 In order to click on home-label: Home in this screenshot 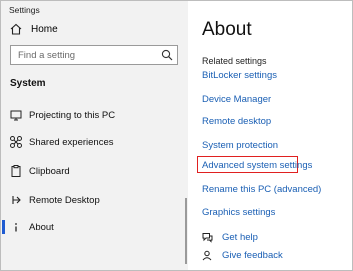, I will do `click(44, 29)`.